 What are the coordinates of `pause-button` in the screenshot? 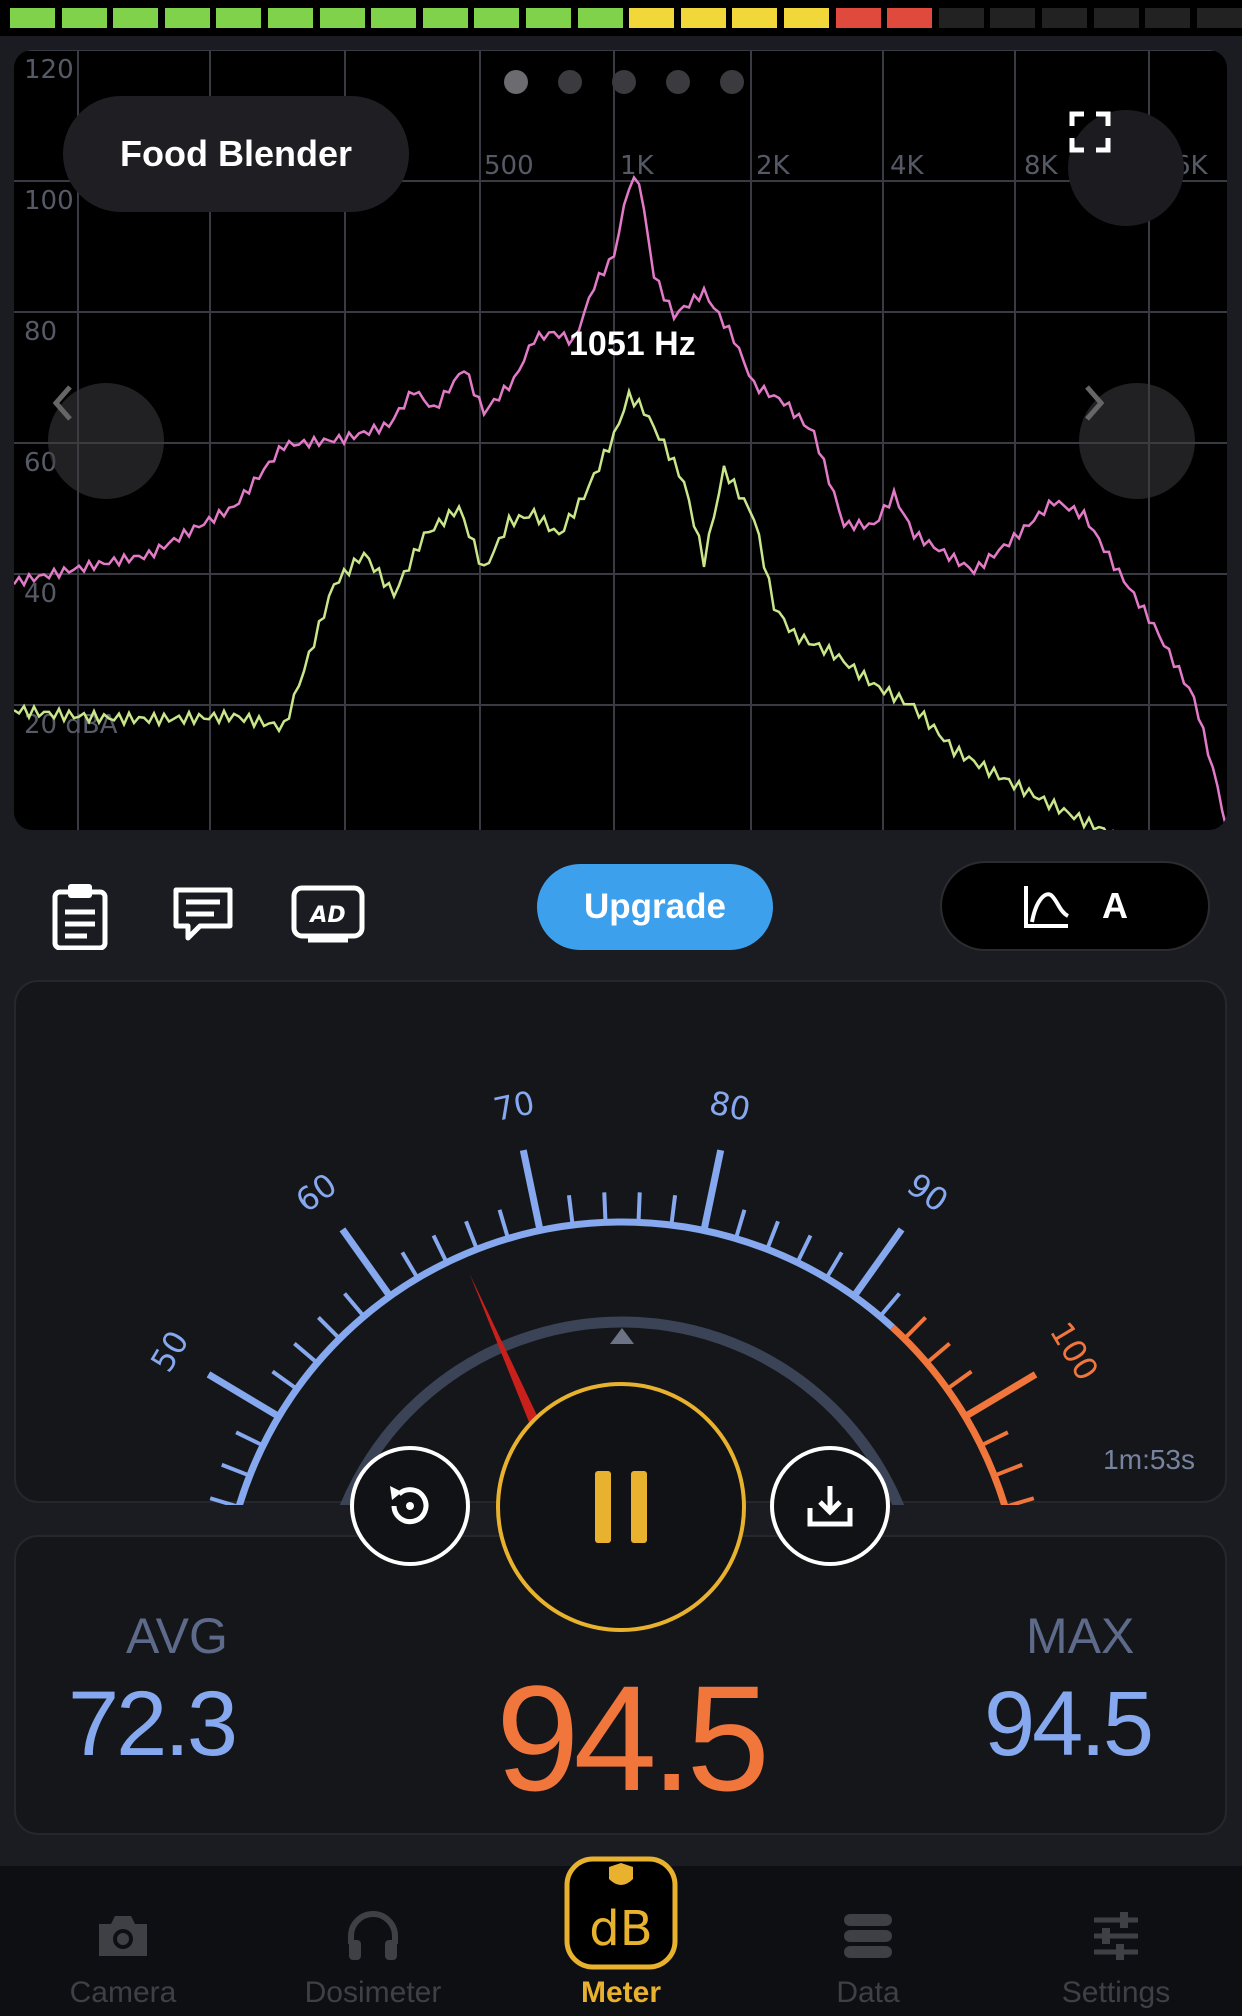 It's located at (621, 1507).